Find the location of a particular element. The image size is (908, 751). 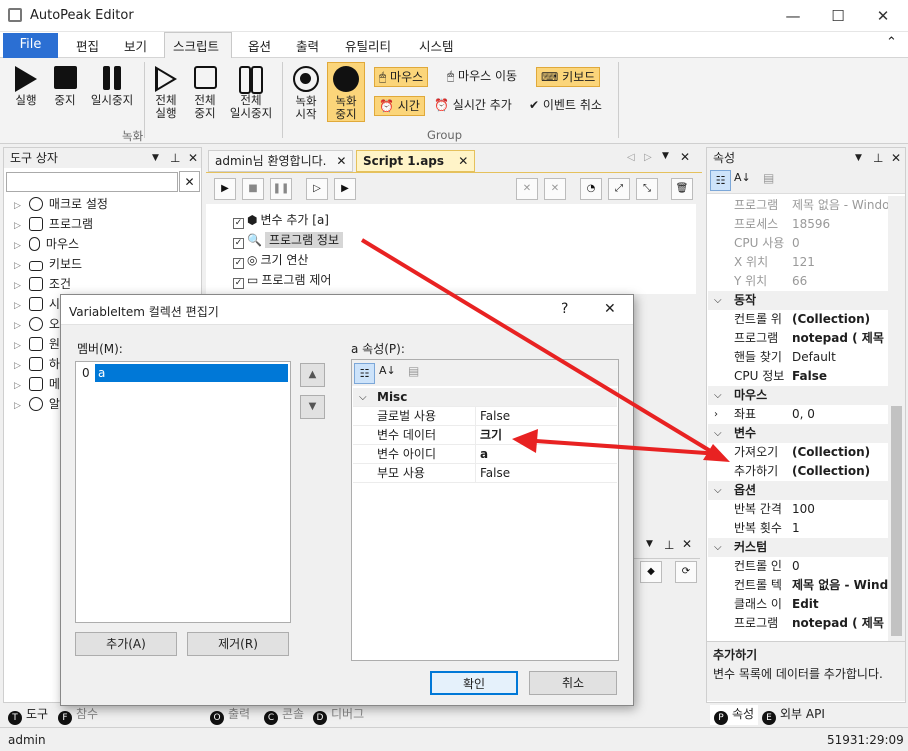

arrowhead-left is located at coordinates (525, 441).